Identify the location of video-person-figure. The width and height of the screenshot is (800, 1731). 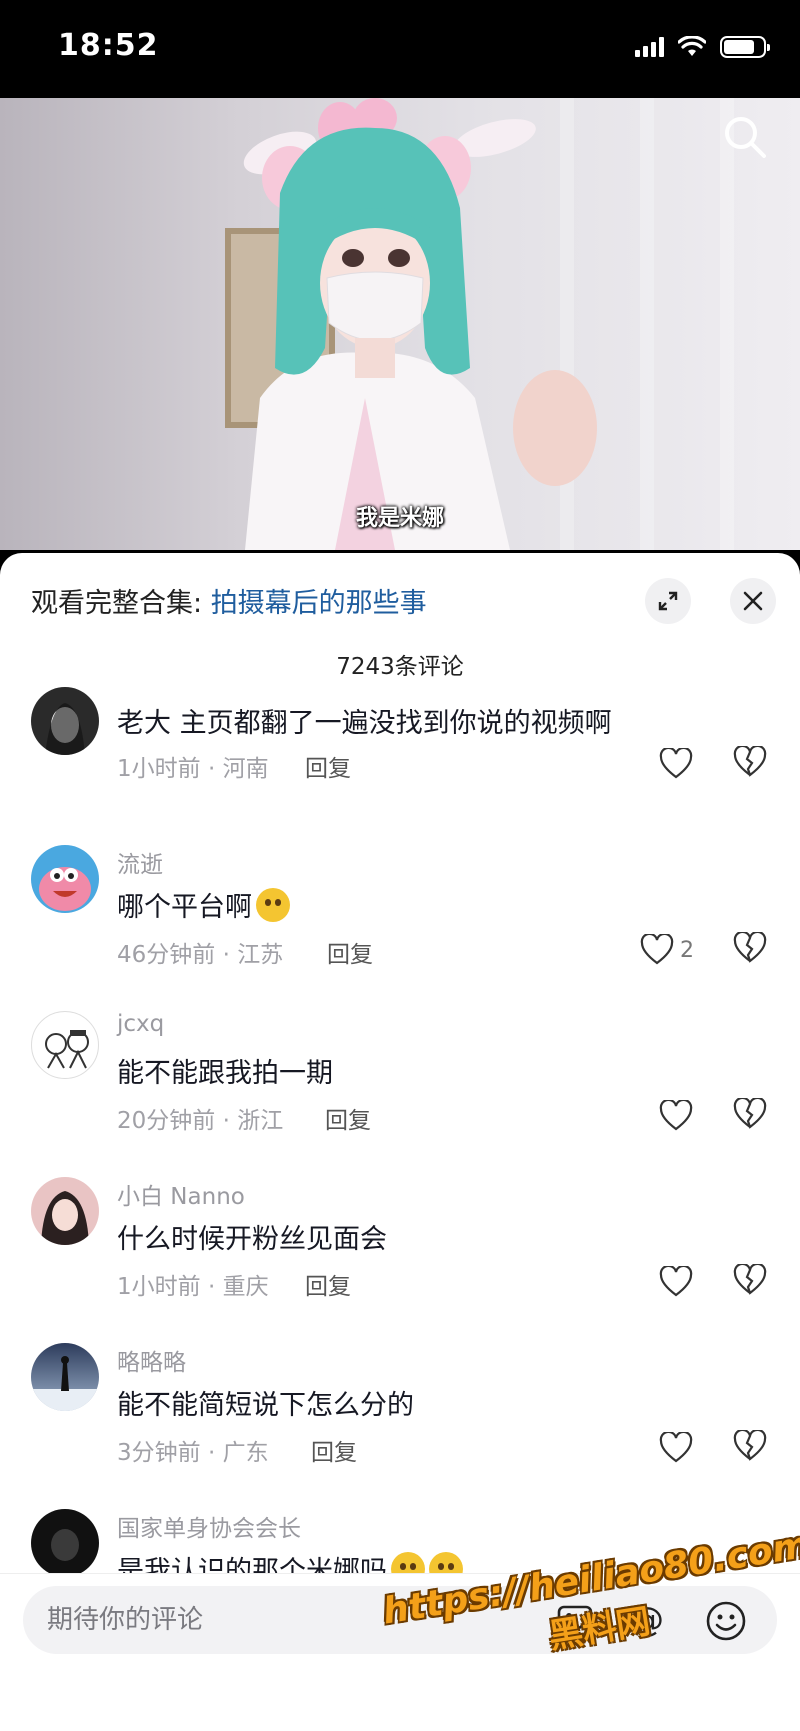
(420, 324).